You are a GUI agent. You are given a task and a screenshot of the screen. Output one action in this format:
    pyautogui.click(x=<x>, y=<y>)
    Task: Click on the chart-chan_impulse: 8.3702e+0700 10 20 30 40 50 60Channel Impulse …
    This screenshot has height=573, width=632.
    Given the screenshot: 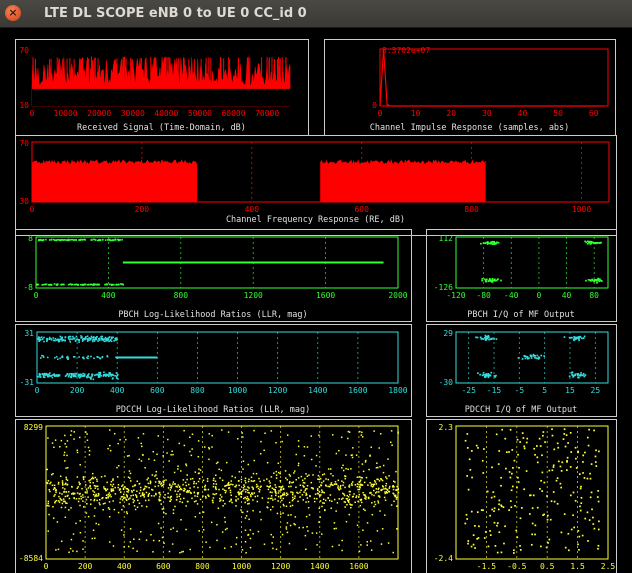 What is the action you would take?
    pyautogui.click(x=470, y=87)
    